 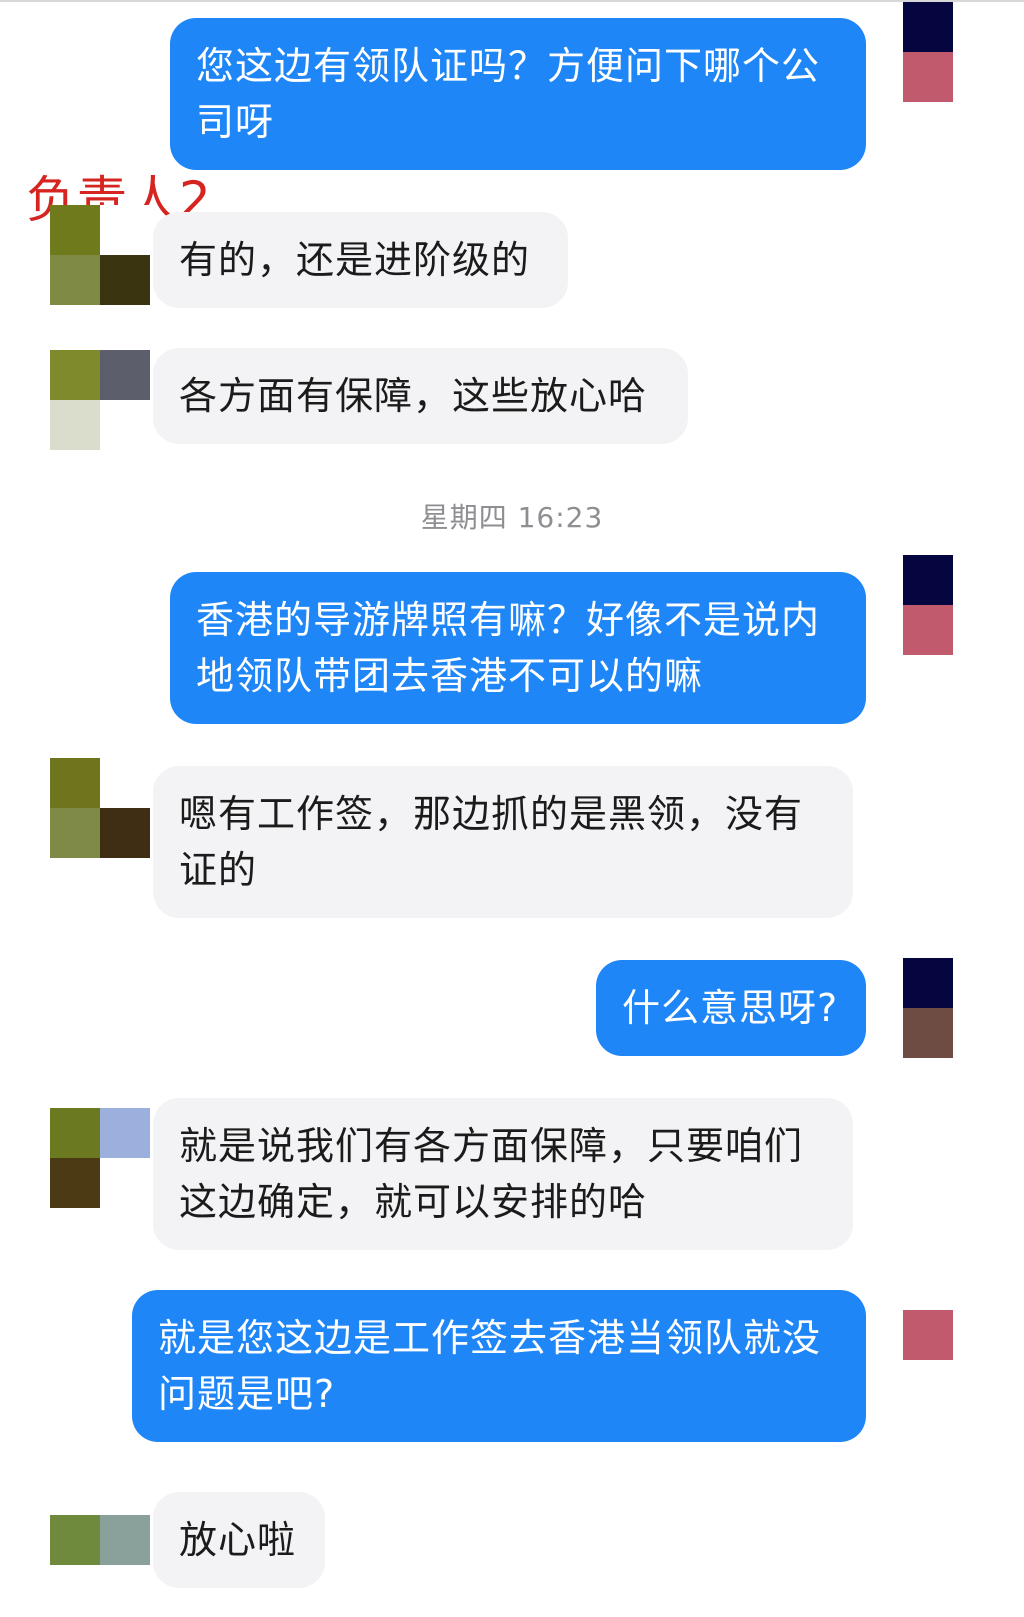 What do you see at coordinates (518, 94) in the screenshot?
I see `message-bubble-outgoing: 您这边有领队证吗？方便问下哪个公司呀` at bounding box center [518, 94].